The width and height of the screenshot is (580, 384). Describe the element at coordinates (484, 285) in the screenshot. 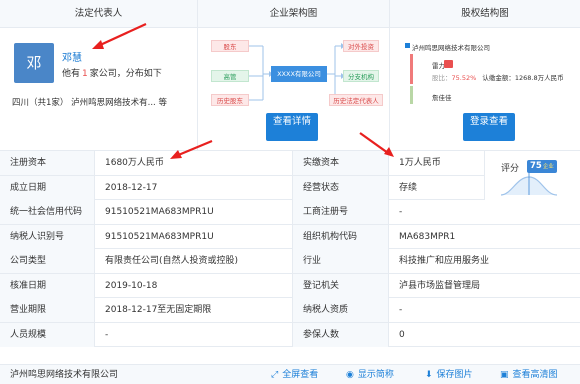

I see `field-value: 泸县市场监督管理局` at that location.